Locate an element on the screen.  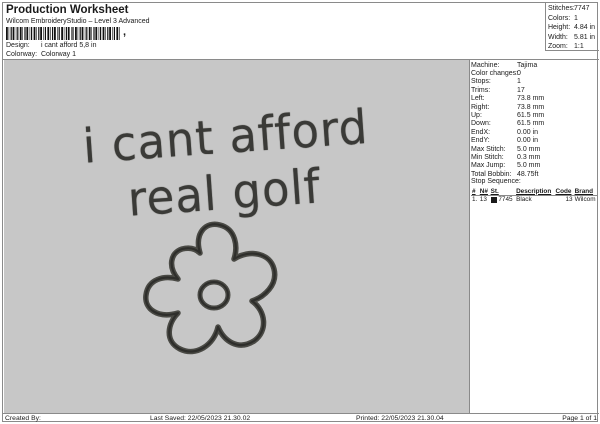
colorway-value: Colorway 1 is located at coordinates (58, 54).